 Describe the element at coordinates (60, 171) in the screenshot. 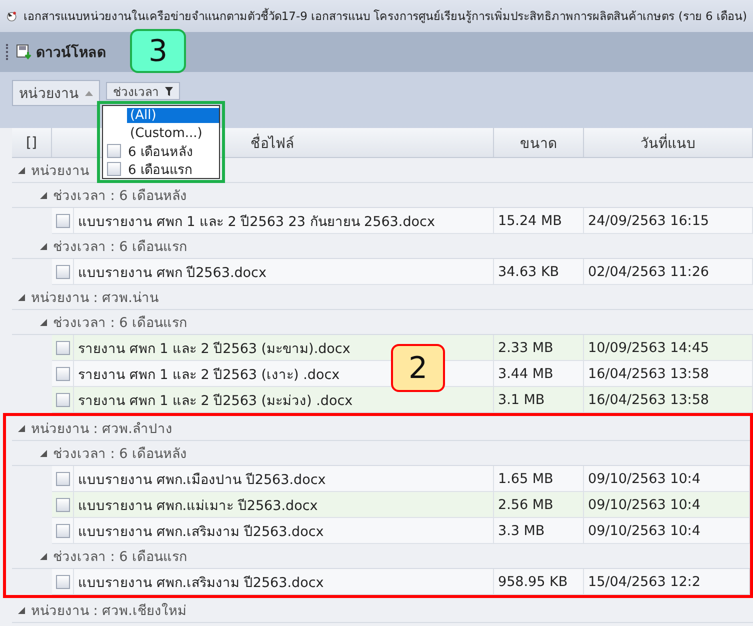

I see `group-label: หน่วยงาน` at that location.